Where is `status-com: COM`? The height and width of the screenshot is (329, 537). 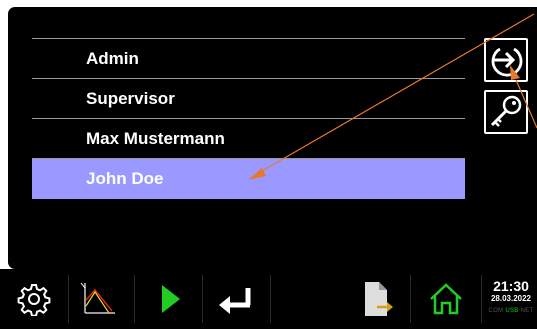
status-com: COM is located at coordinates (496, 311).